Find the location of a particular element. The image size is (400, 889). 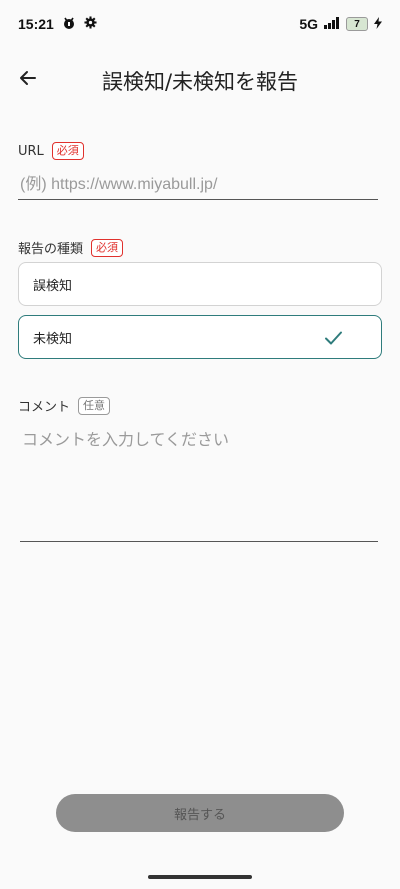

option-label: 誤検知 is located at coordinates (53, 286).